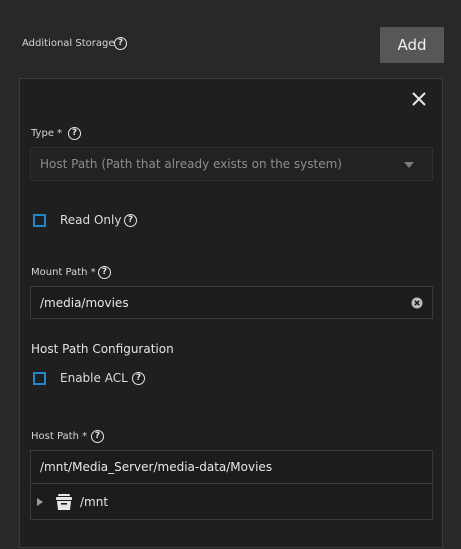 The height and width of the screenshot is (549, 461). What do you see at coordinates (59, 436) in the screenshot?
I see `host-path-label: Host Path *` at bounding box center [59, 436].